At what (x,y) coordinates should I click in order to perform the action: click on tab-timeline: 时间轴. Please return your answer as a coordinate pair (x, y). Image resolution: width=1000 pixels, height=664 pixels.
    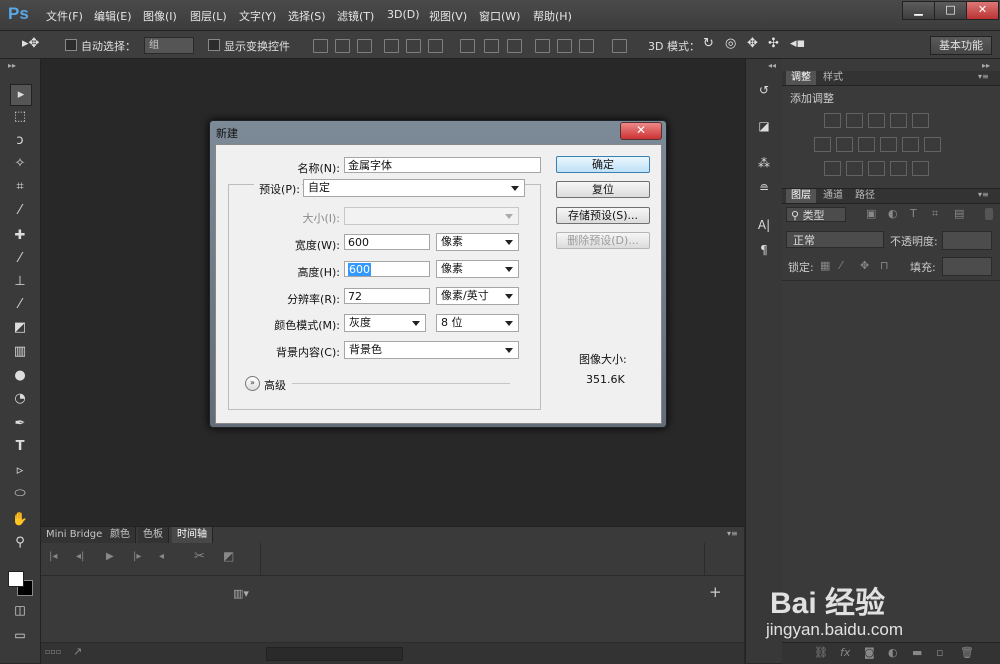
    Looking at the image, I should click on (192, 535).